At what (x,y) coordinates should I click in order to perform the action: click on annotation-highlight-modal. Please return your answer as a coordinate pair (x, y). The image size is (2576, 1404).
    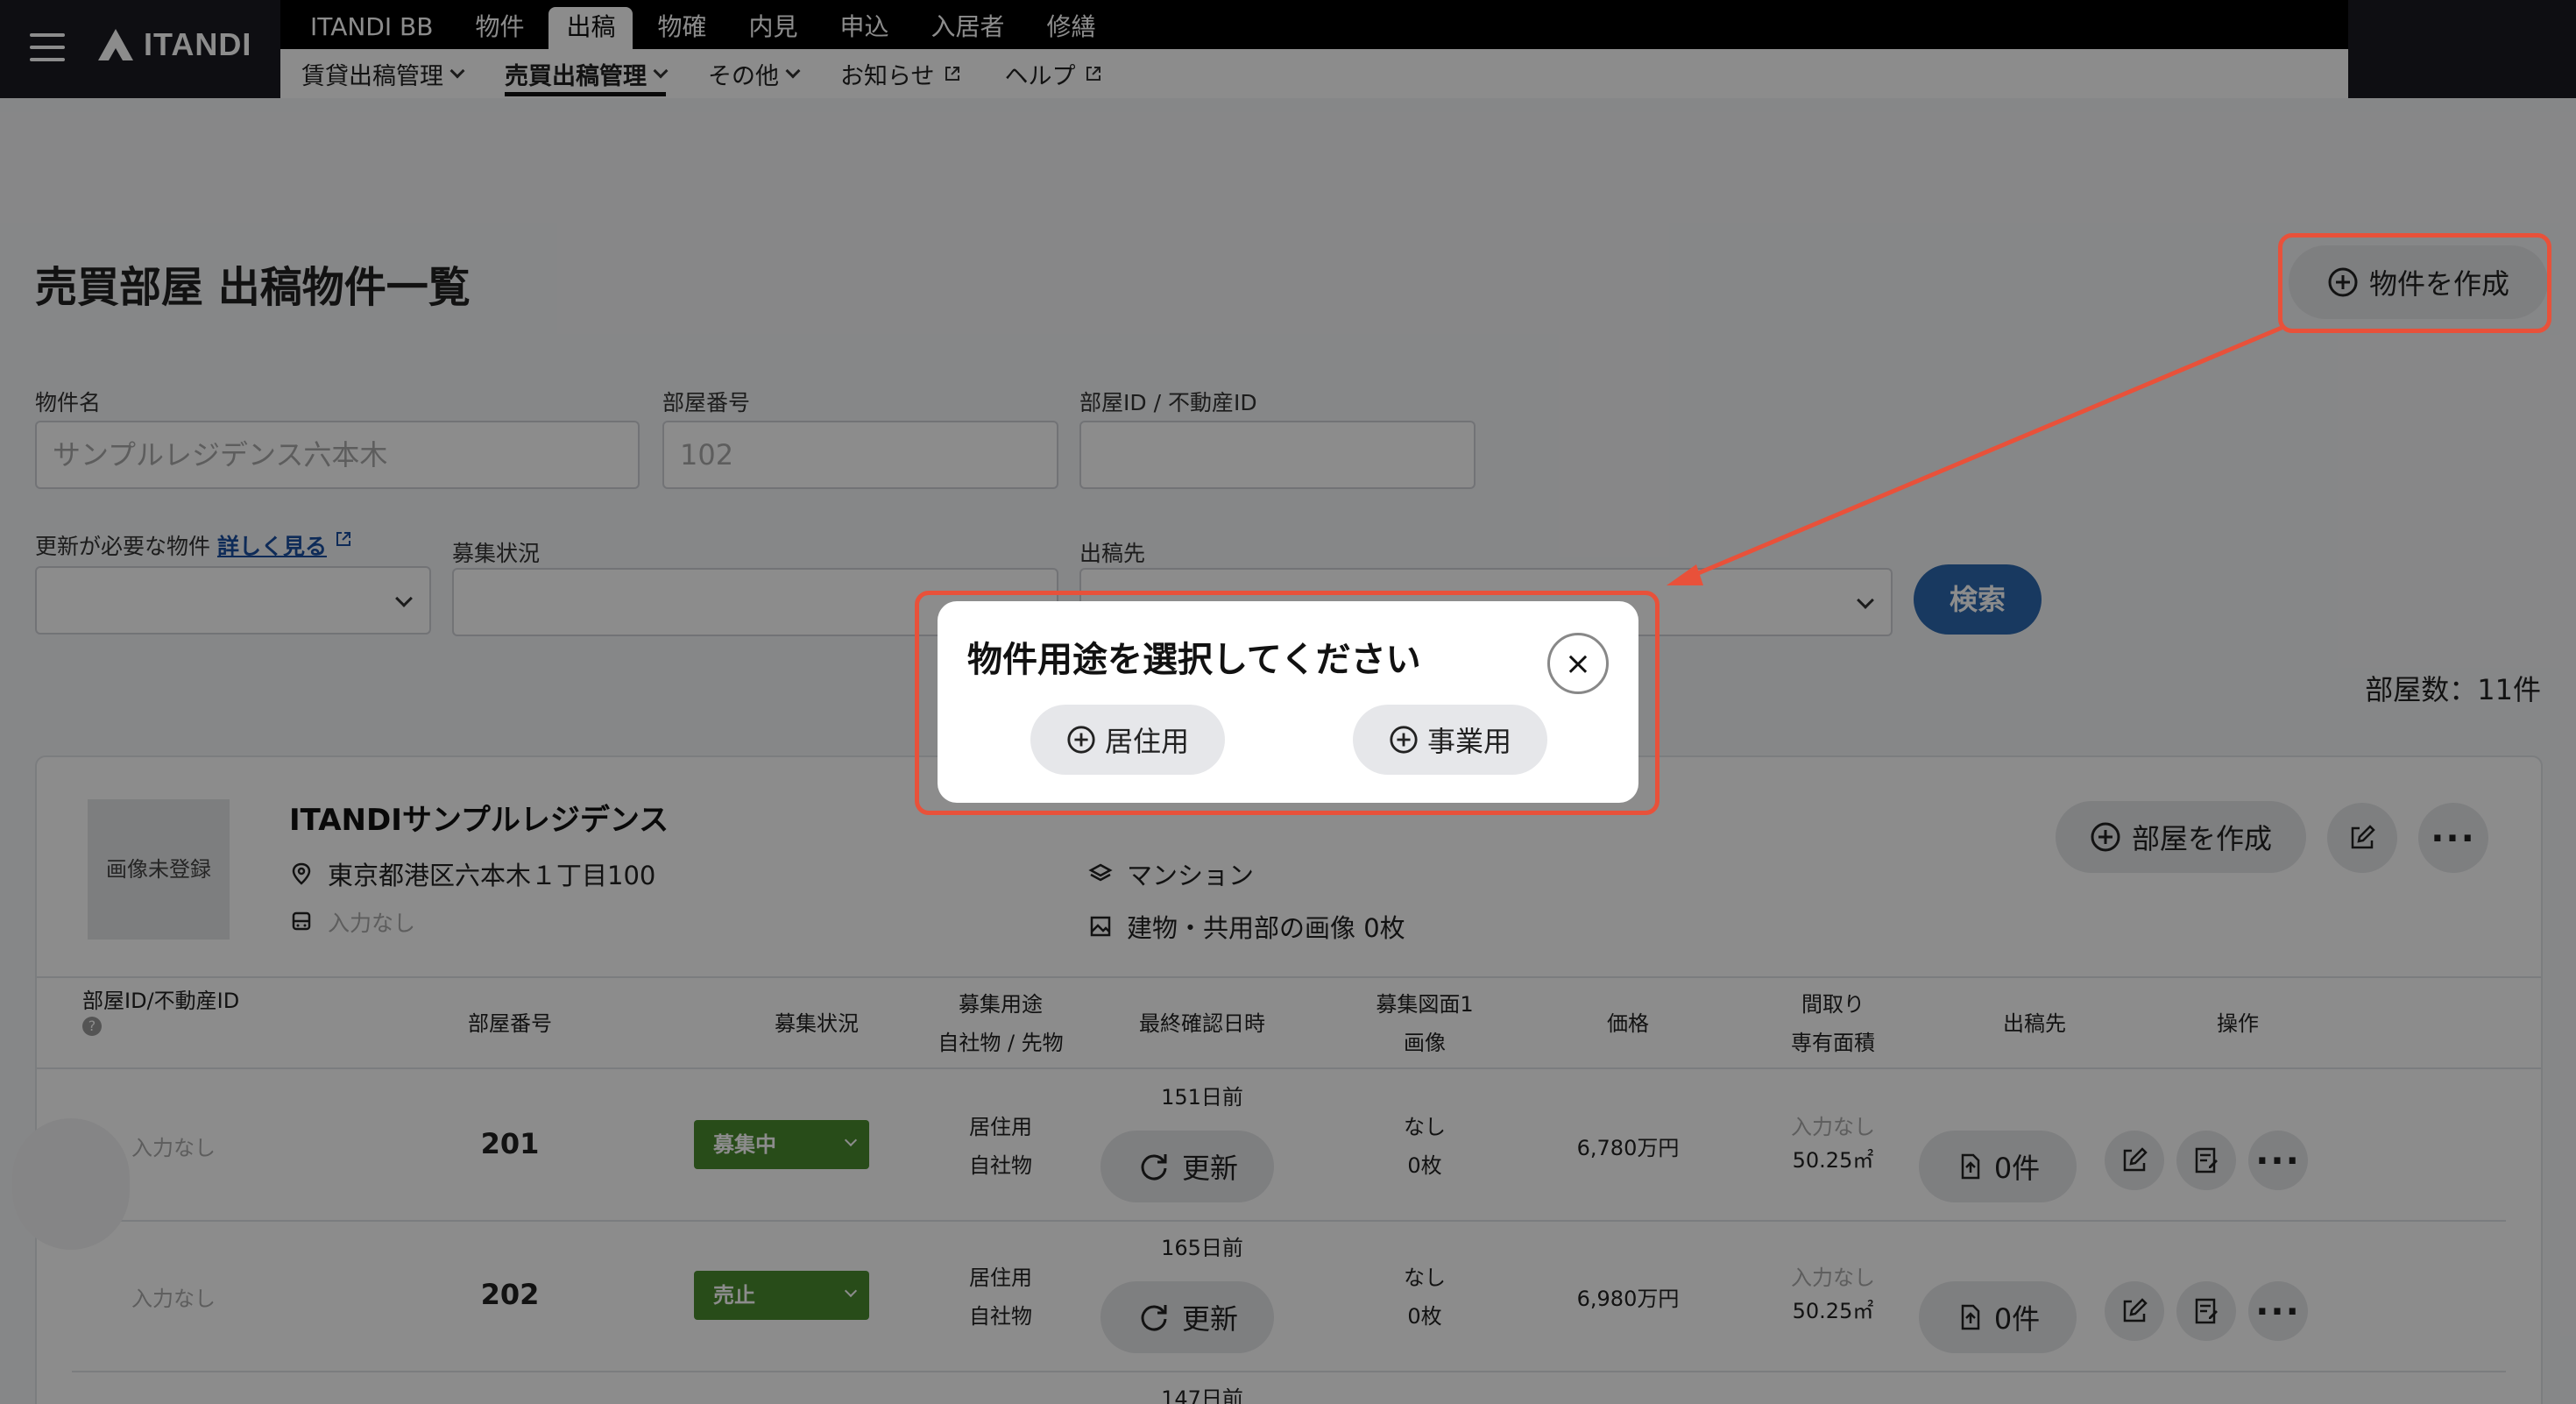
    Looking at the image, I should click on (1287, 703).